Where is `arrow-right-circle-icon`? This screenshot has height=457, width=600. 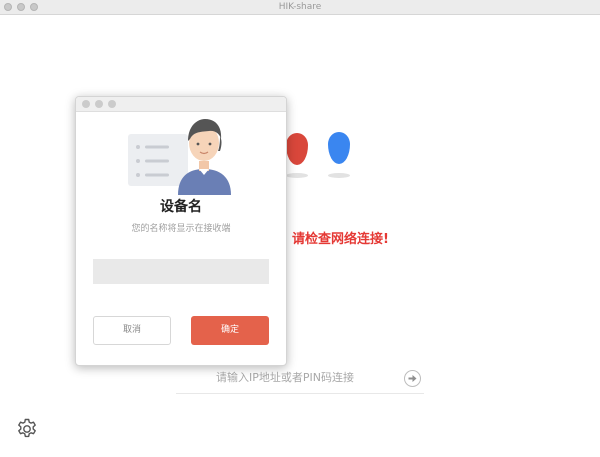
arrow-right-circle-icon is located at coordinates (412, 378).